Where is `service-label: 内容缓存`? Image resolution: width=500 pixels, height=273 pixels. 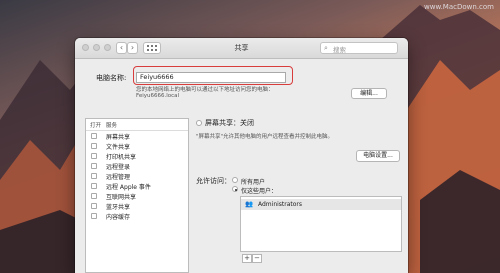
service-label: 内容缓存 is located at coordinates (118, 217).